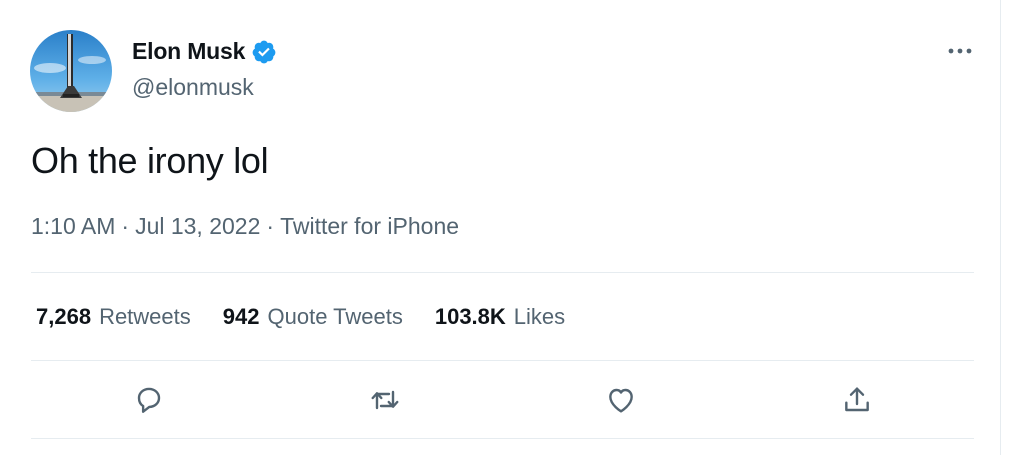  What do you see at coordinates (264, 52) in the screenshot?
I see `verified-badge-icon` at bounding box center [264, 52].